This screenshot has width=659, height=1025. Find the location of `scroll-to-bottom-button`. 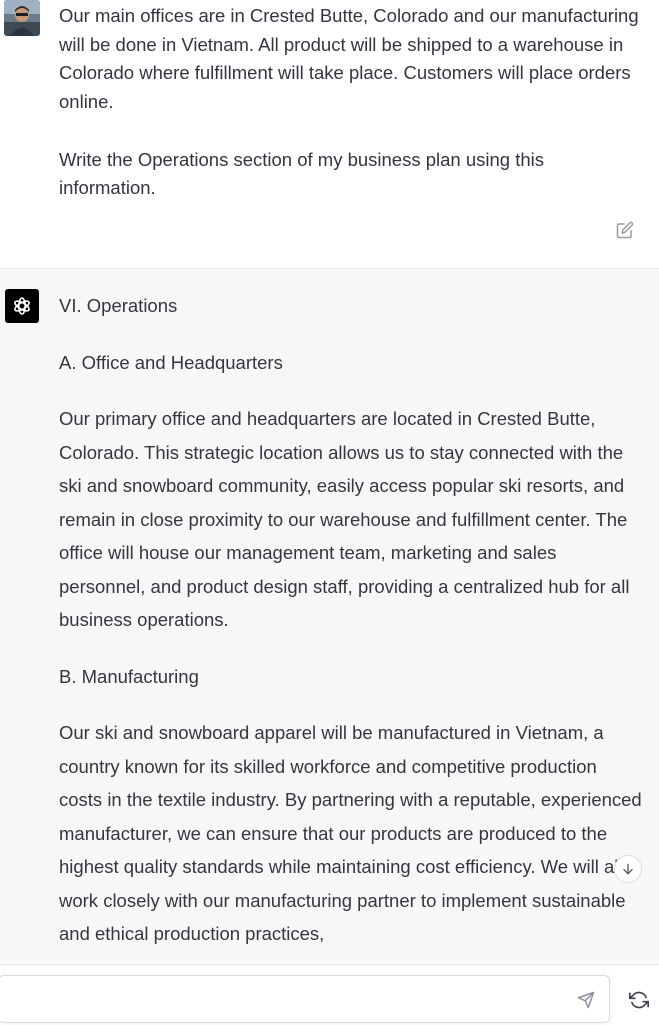

scroll-to-bottom-button is located at coordinates (628, 869).